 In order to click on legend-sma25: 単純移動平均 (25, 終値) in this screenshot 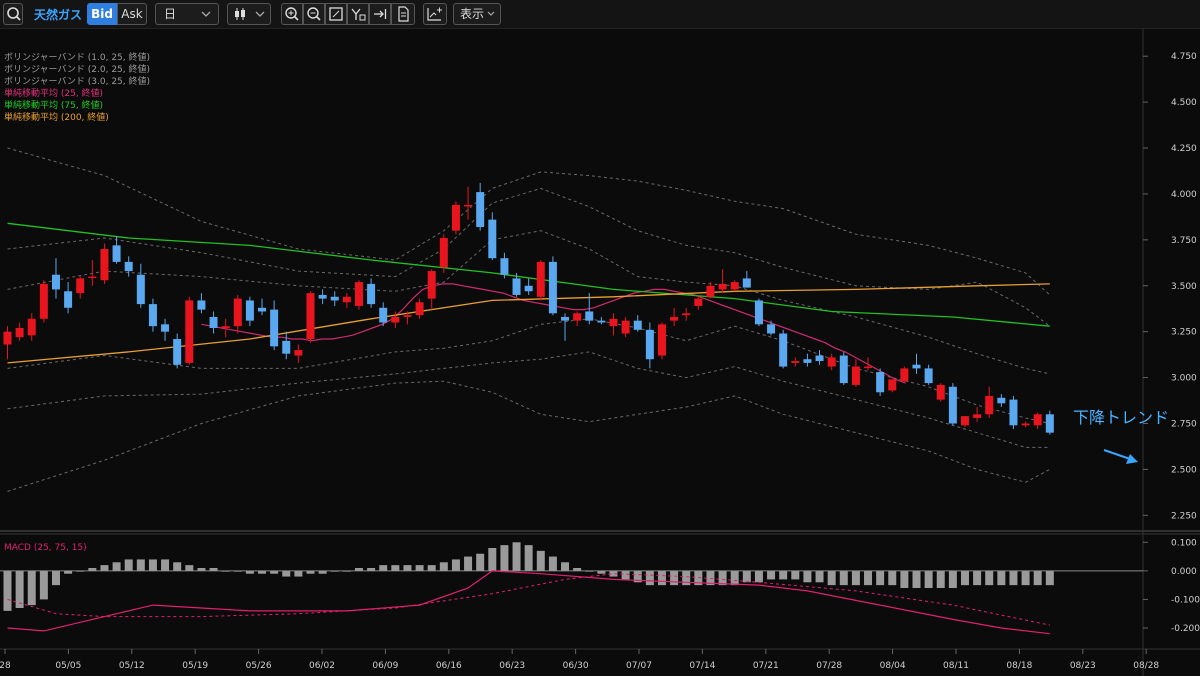, I will do `click(53, 94)`.